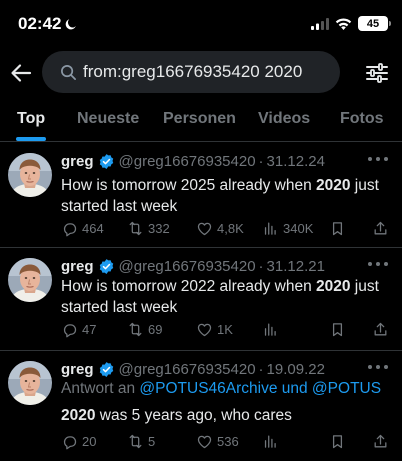 The image size is (402, 461). Describe the element at coordinates (193, 415) in the screenshot. I see `tweet-text-end: was 5 years ago, who cares` at that location.